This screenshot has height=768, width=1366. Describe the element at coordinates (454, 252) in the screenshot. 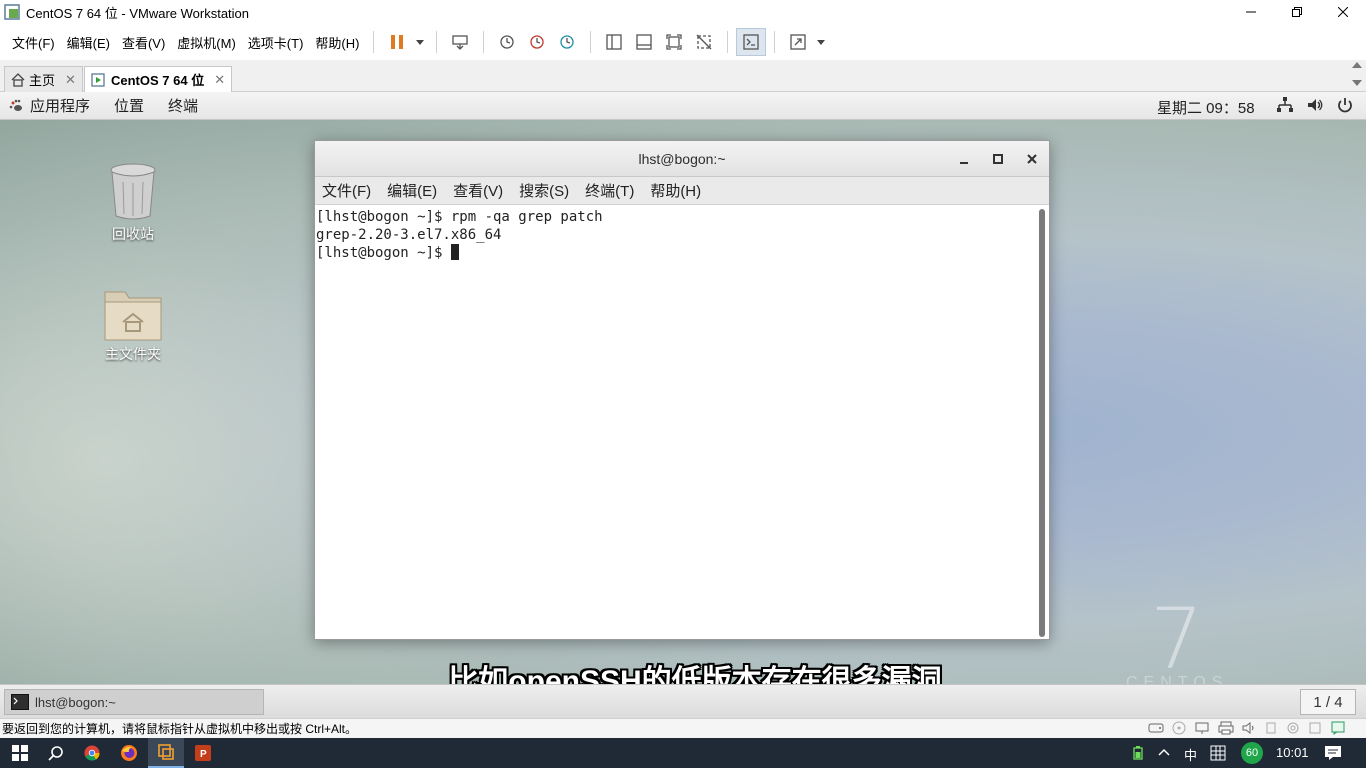

I see `terminal-cursor` at that location.